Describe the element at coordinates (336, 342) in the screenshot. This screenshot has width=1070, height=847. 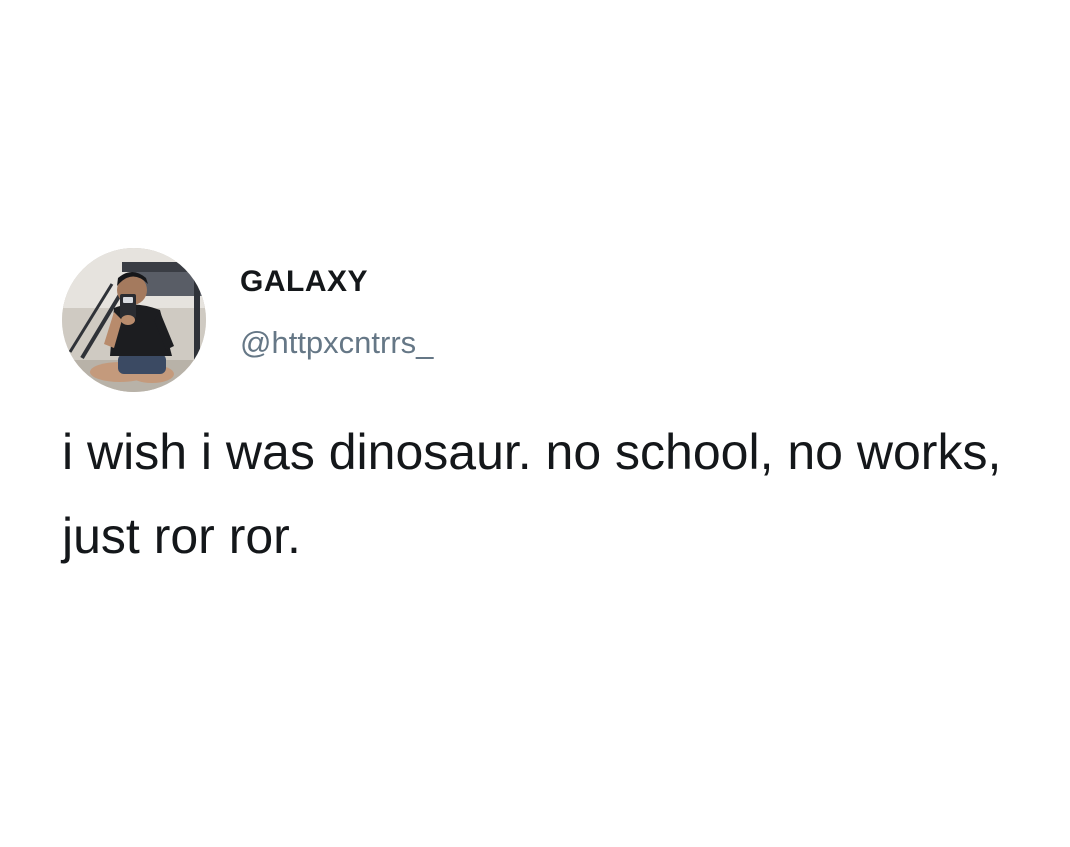
I see `user-handle: @httpxcntrrs_` at that location.